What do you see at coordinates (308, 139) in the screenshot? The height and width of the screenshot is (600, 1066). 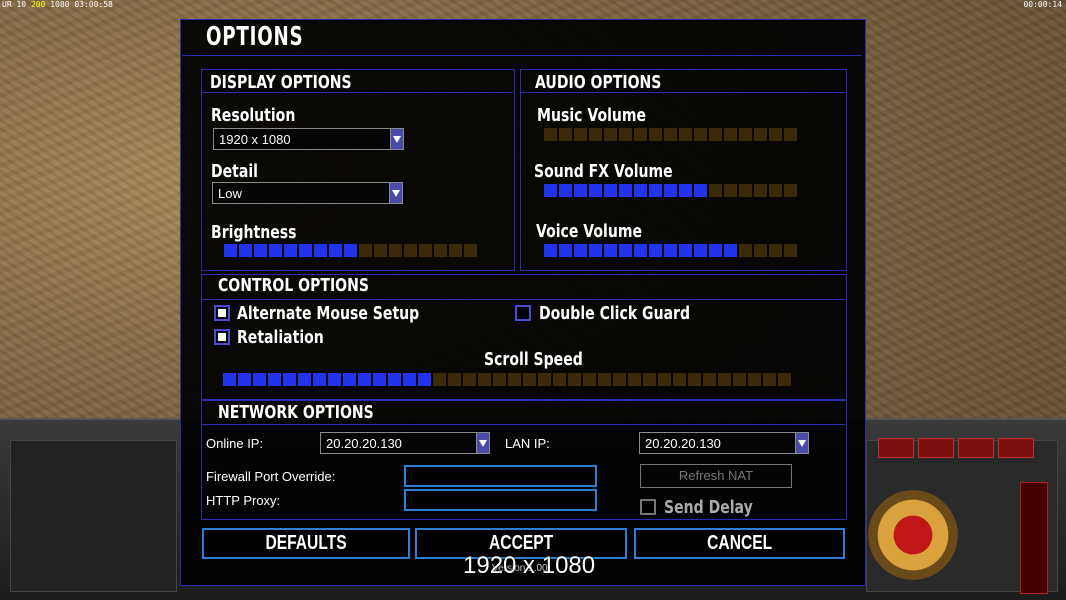 I see `resolution-dropdown: 1920 x 1080` at bounding box center [308, 139].